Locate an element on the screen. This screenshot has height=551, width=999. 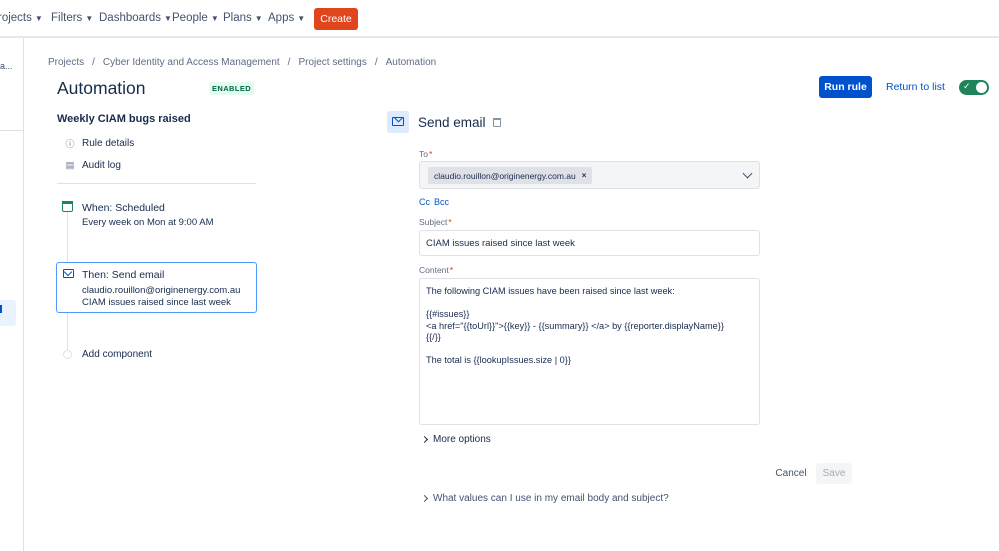
nav-apps: Apps ▼ is located at coordinates (286, 18).